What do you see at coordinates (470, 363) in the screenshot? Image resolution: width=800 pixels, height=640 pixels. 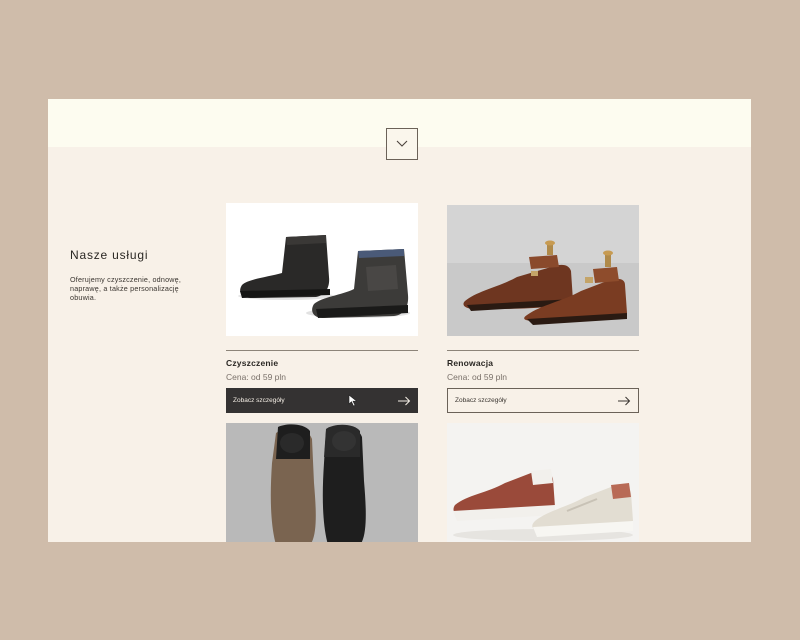 I see `service-name: Renowacja` at bounding box center [470, 363].